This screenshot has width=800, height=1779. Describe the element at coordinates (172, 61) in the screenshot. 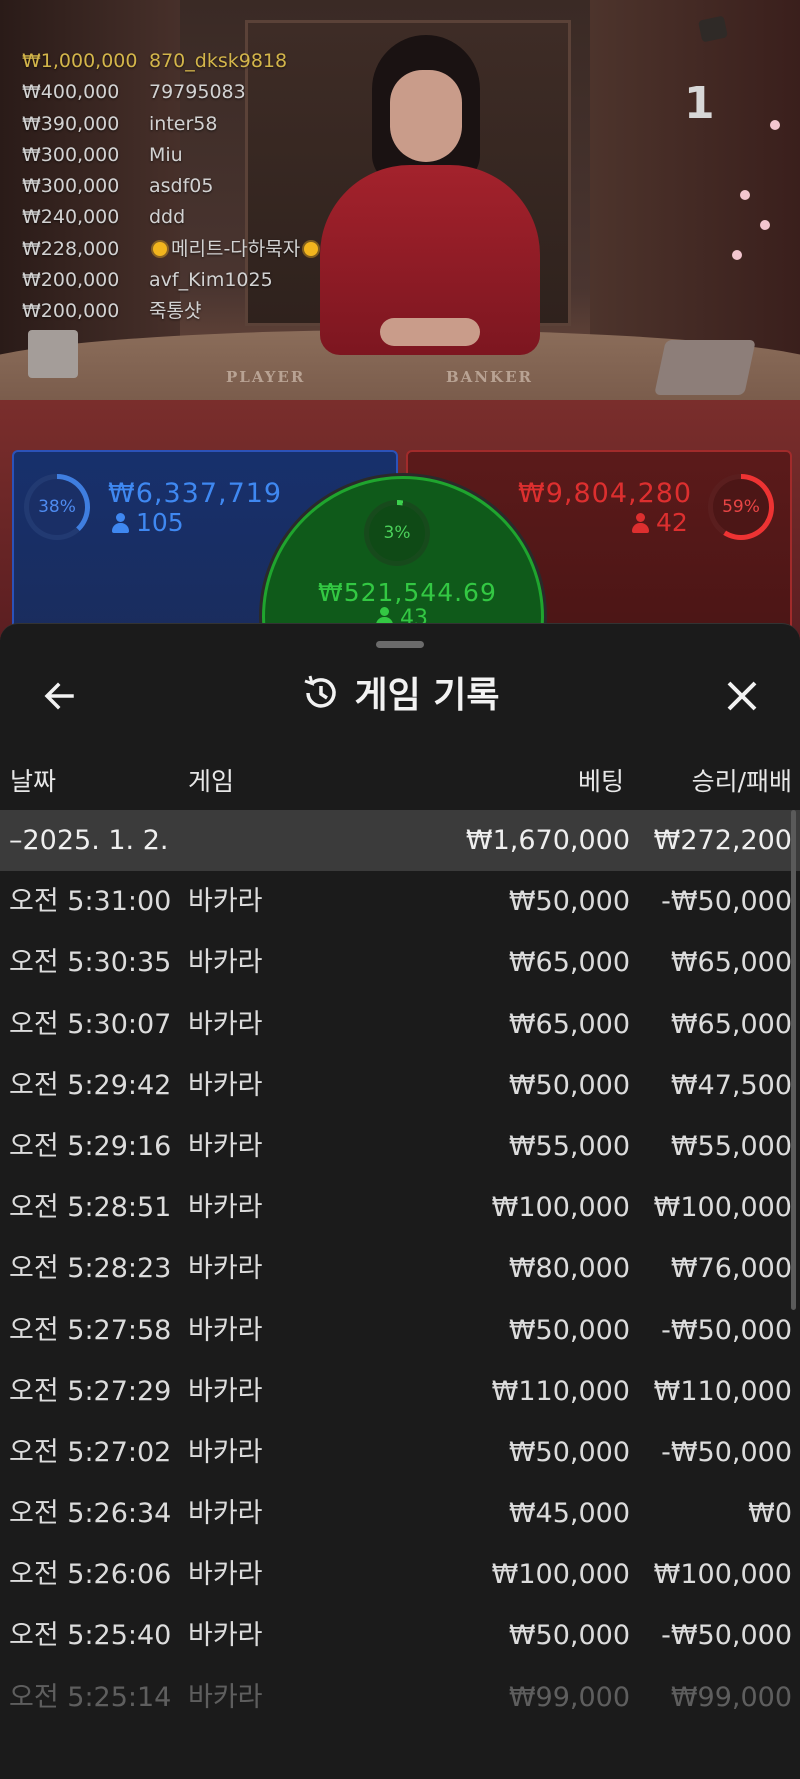

I see `leaderboard-row: ₩1,000,000 870_dksk9818` at that location.